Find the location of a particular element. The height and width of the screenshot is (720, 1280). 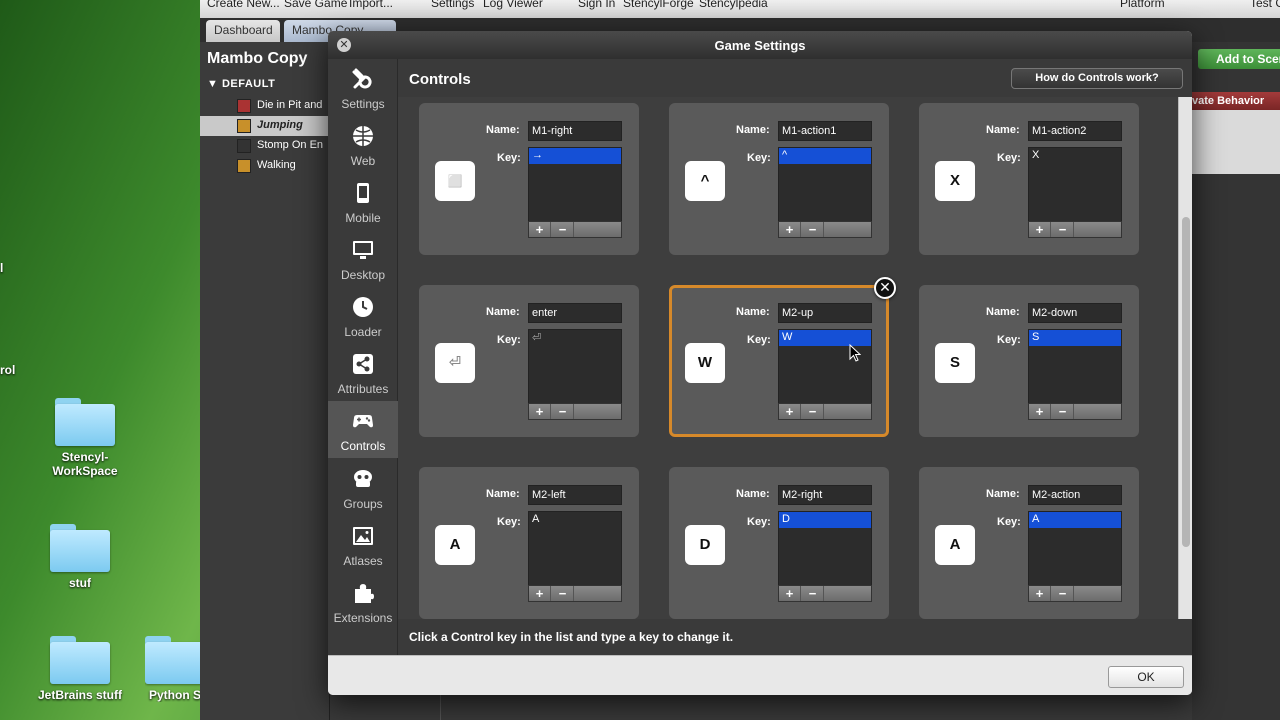

key-list-item: D is located at coordinates (825, 520).